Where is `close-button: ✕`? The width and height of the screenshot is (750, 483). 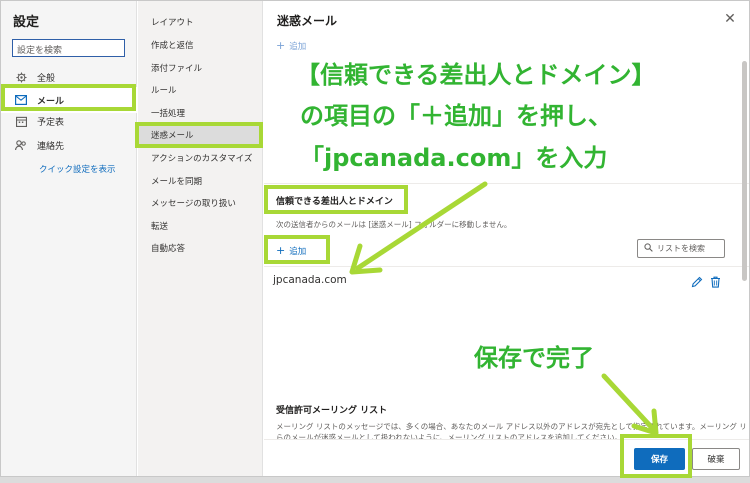 close-button: ✕ is located at coordinates (730, 19).